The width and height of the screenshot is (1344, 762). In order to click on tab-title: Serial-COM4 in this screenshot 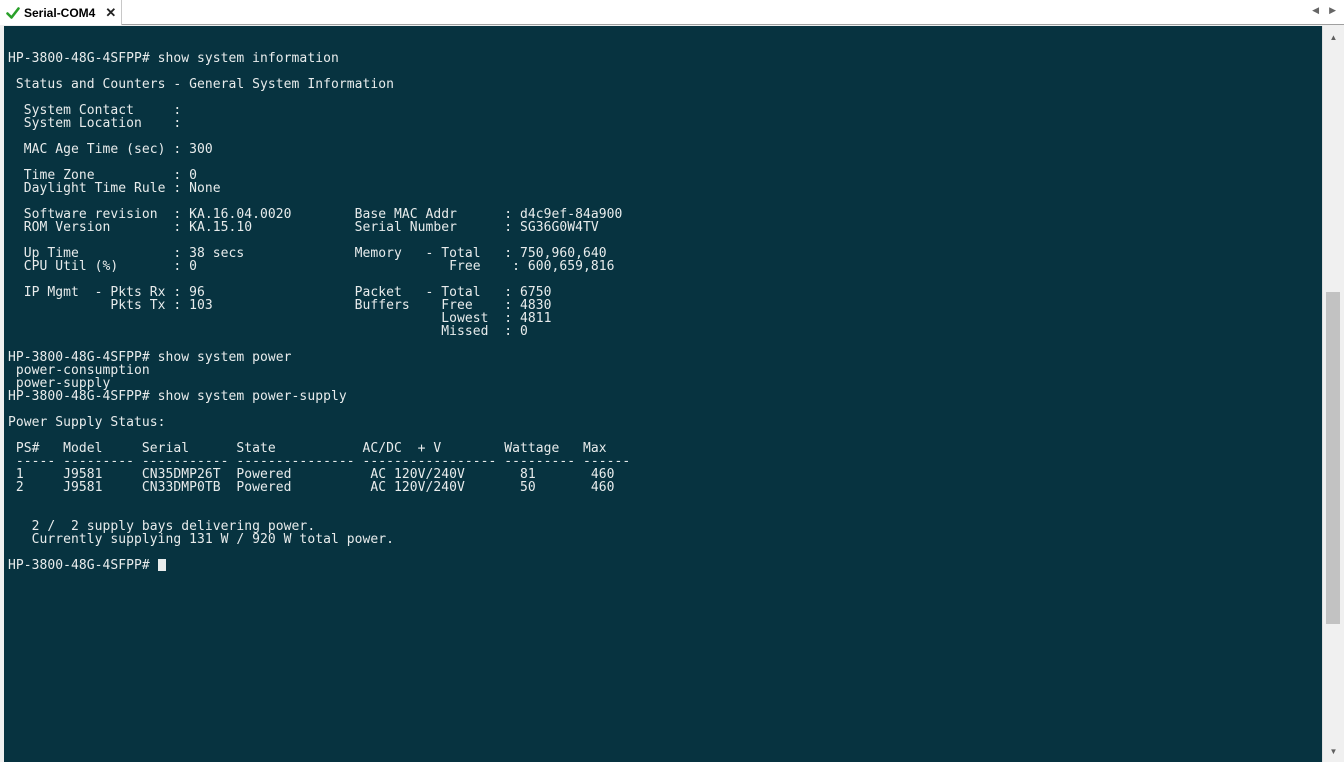, I will do `click(60, 12)`.